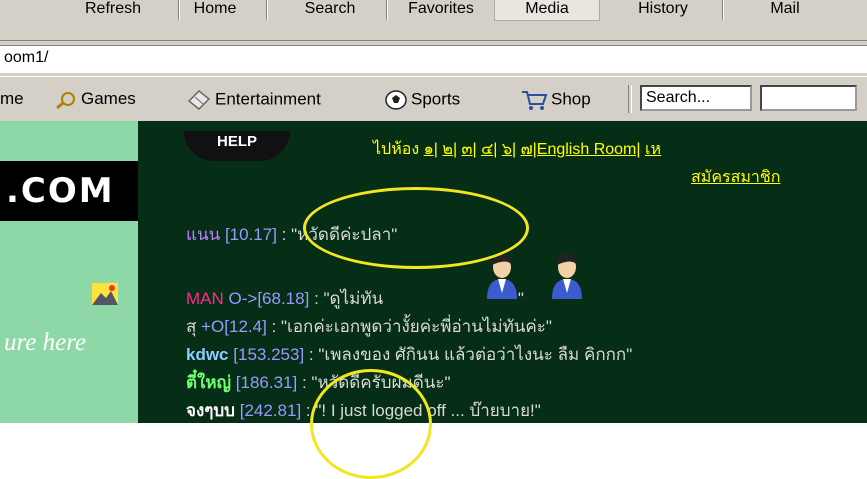  I want to click on room-link-1: ๑|, so click(431, 149).